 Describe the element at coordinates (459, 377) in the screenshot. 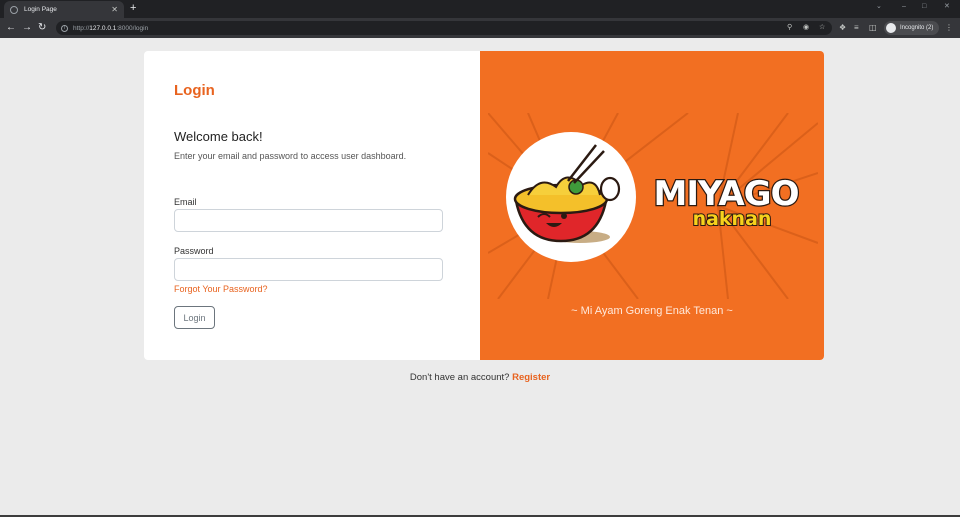

I see `register-prompt-text: Don't have an account?` at that location.